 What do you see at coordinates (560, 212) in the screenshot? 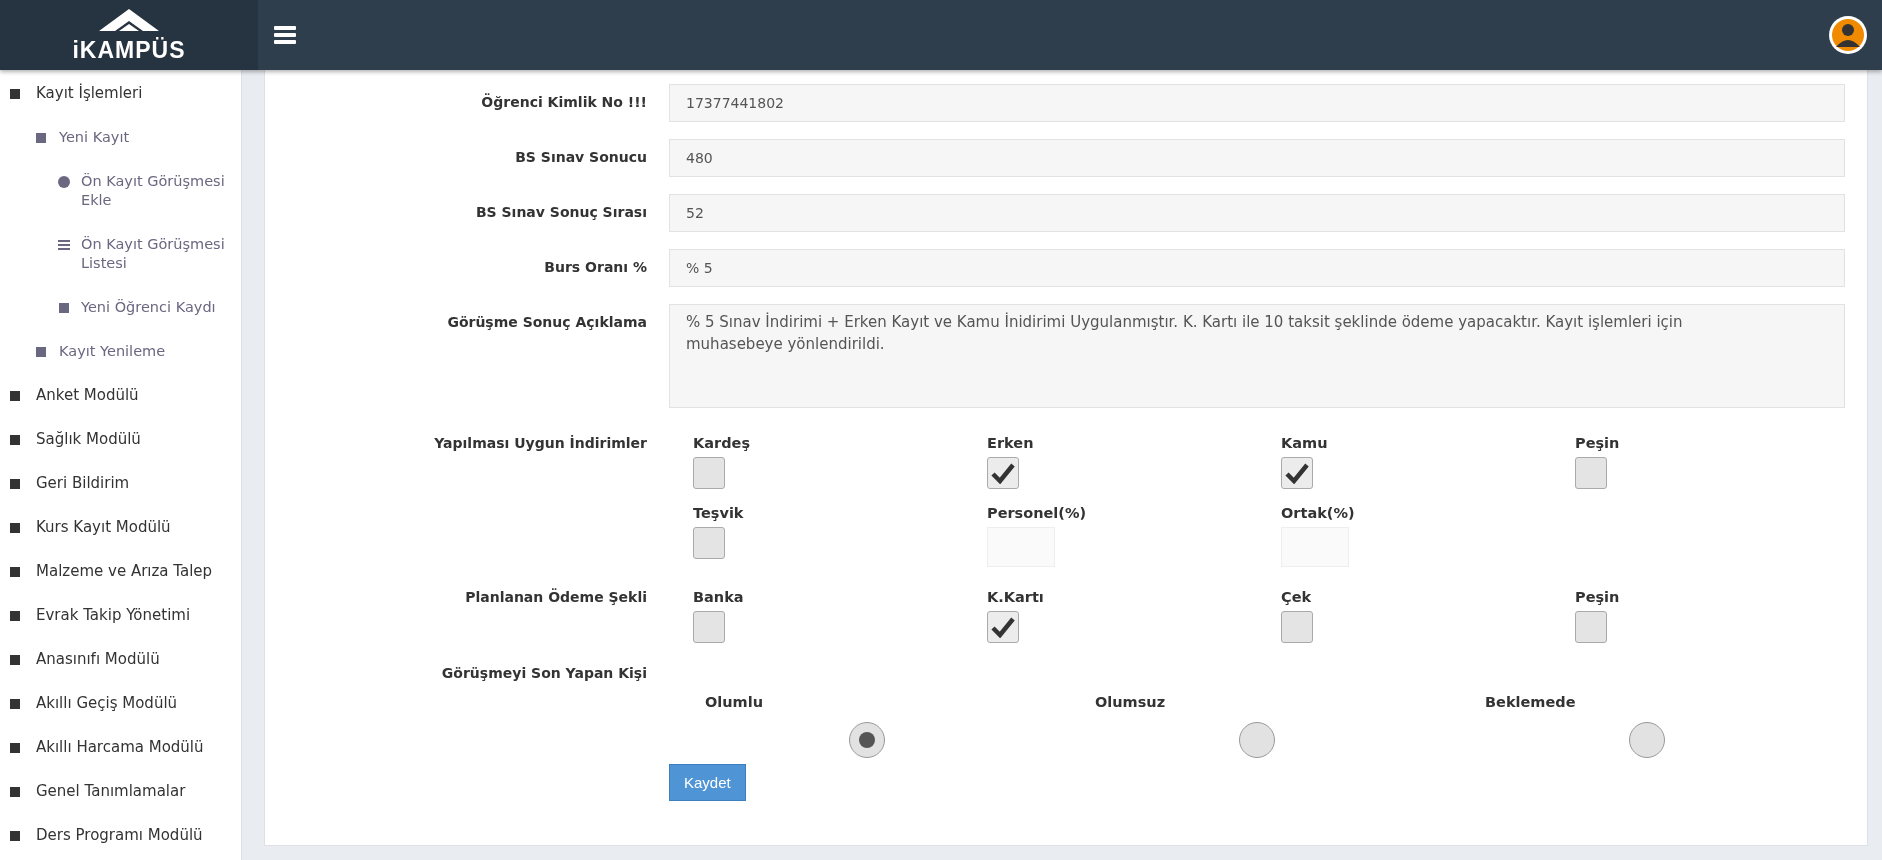
I see `field-label: BS Sınav Sonuç Sırası` at bounding box center [560, 212].